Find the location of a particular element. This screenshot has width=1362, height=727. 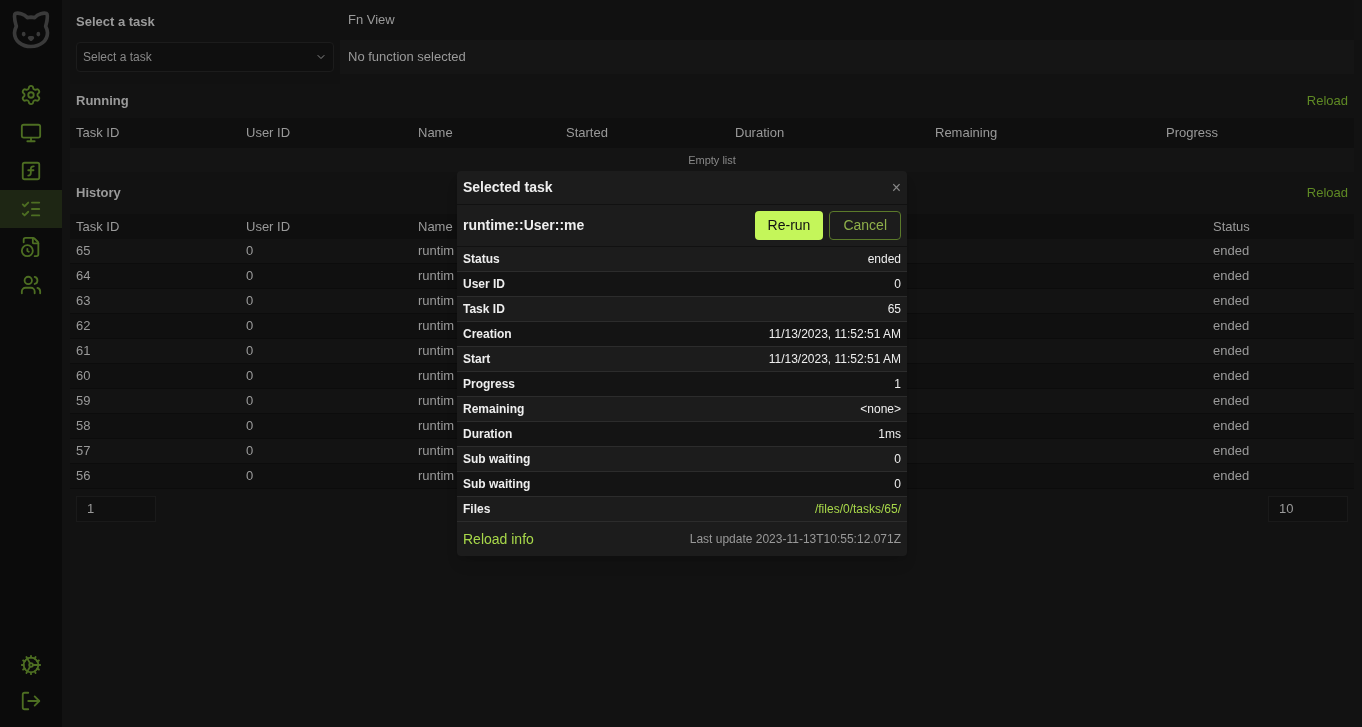

page-field: 1 is located at coordinates (116, 509).